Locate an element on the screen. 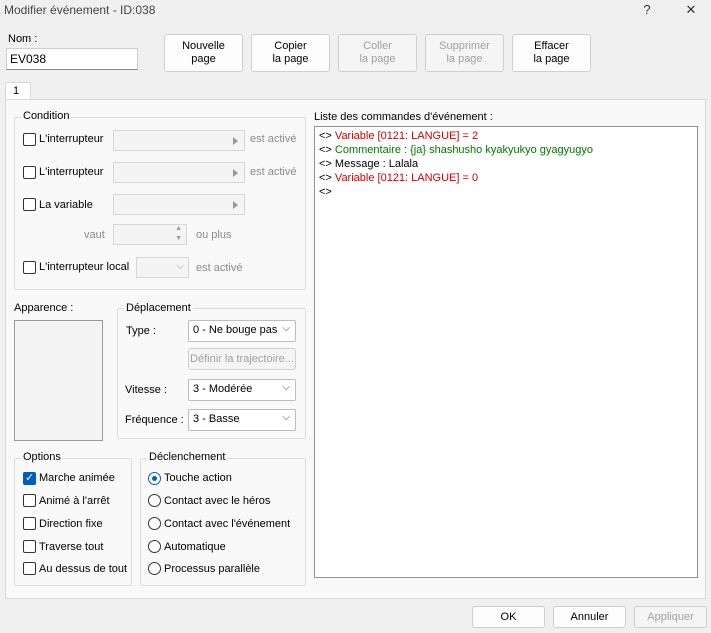  trigger-player-touch-radio is located at coordinates (154, 500).